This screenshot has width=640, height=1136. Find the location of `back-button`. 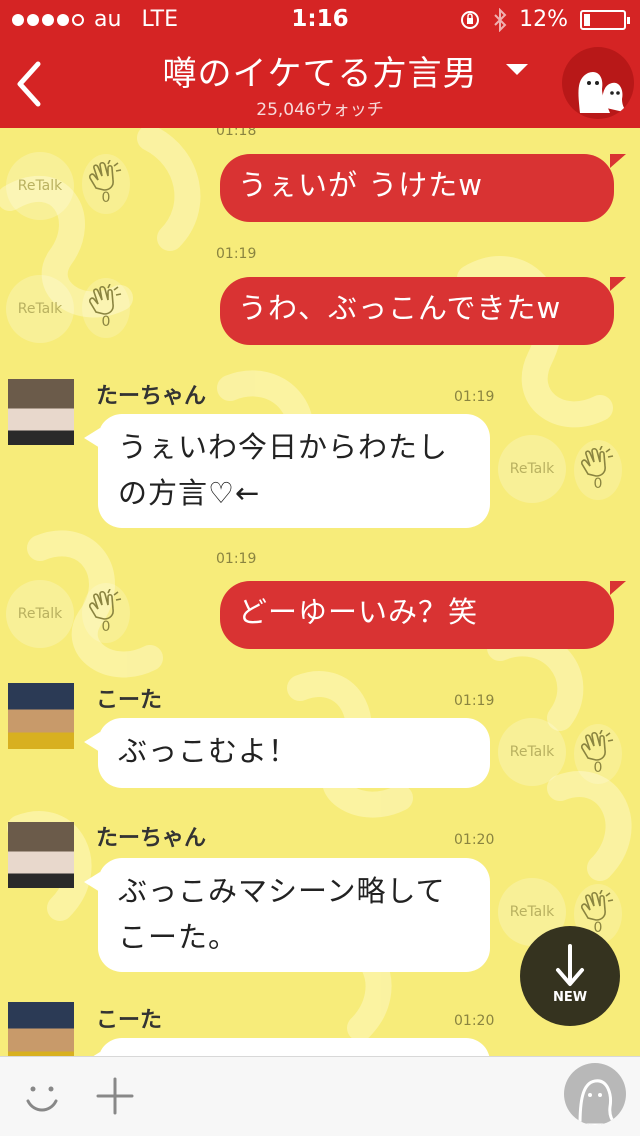

back-button is located at coordinates (34, 85).